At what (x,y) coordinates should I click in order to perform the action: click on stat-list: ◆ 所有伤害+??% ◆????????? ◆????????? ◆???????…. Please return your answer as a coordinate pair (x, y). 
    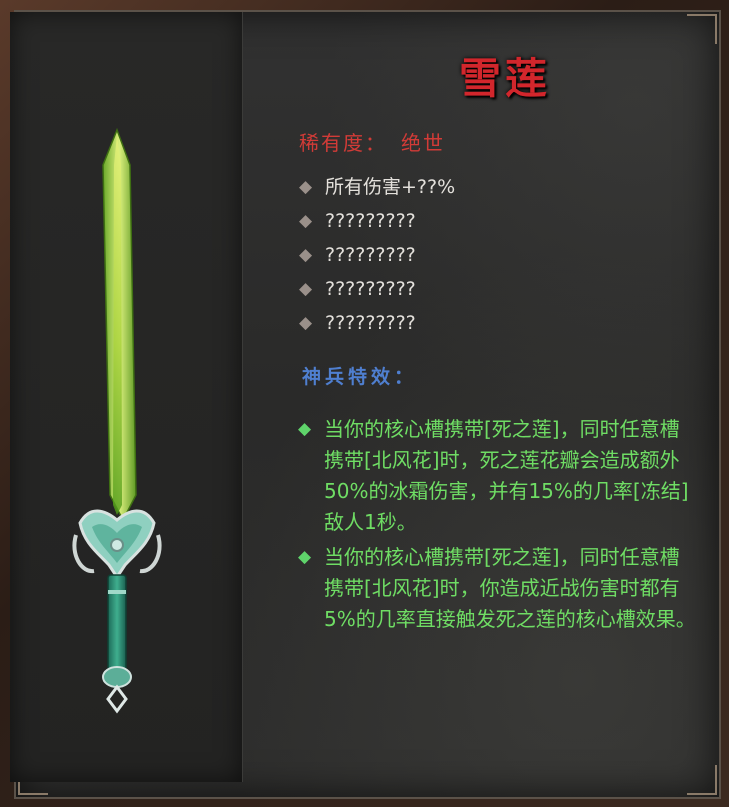
    Looking at the image, I should click on (377, 255).